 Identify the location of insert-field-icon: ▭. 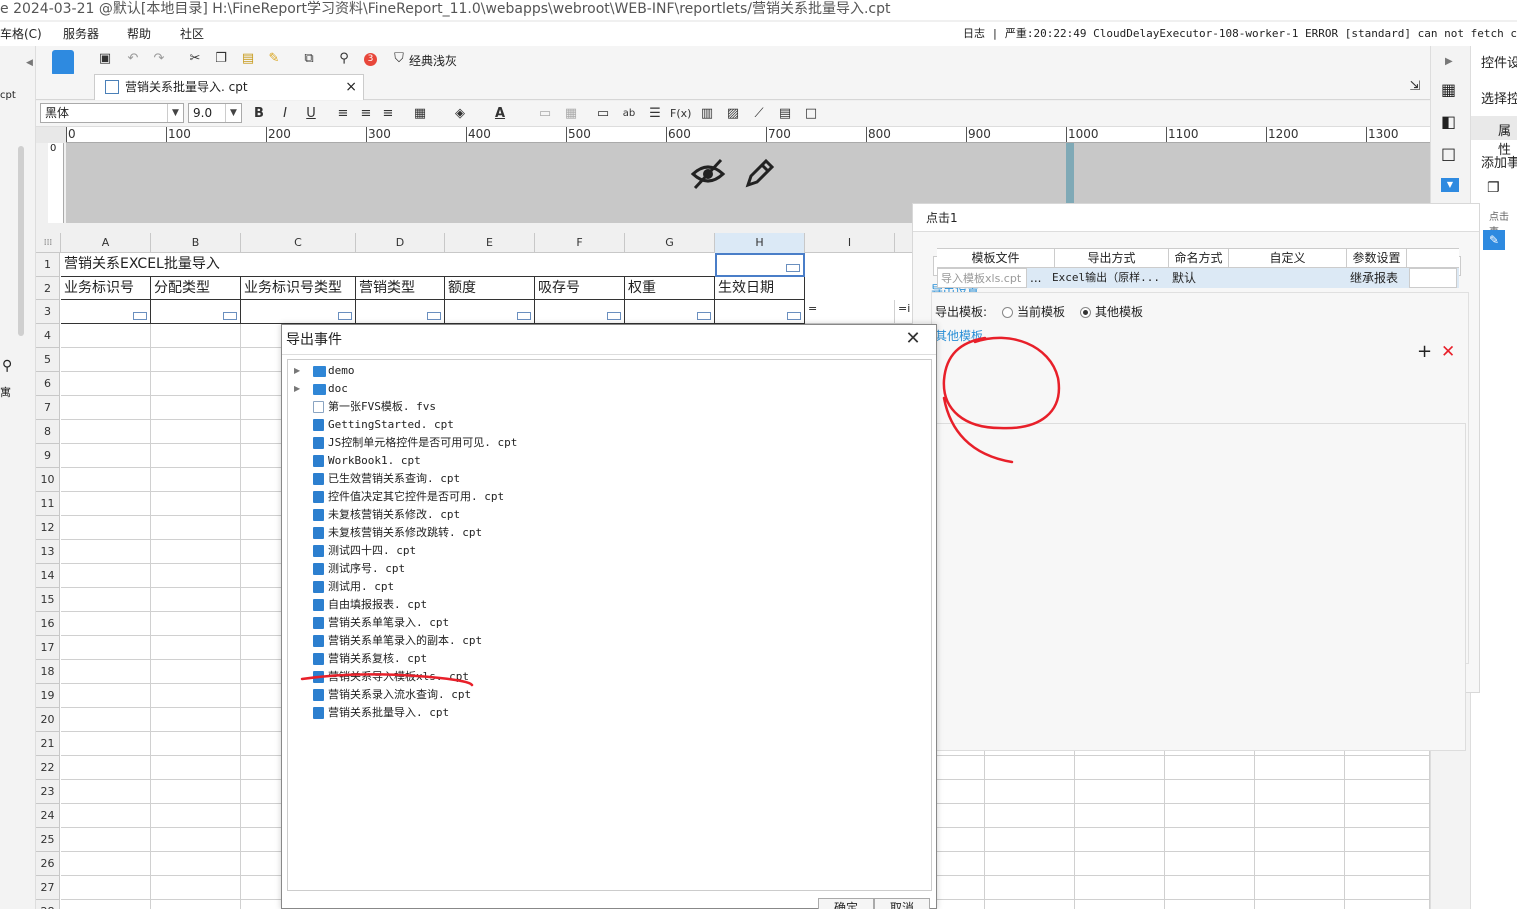
(603, 114).